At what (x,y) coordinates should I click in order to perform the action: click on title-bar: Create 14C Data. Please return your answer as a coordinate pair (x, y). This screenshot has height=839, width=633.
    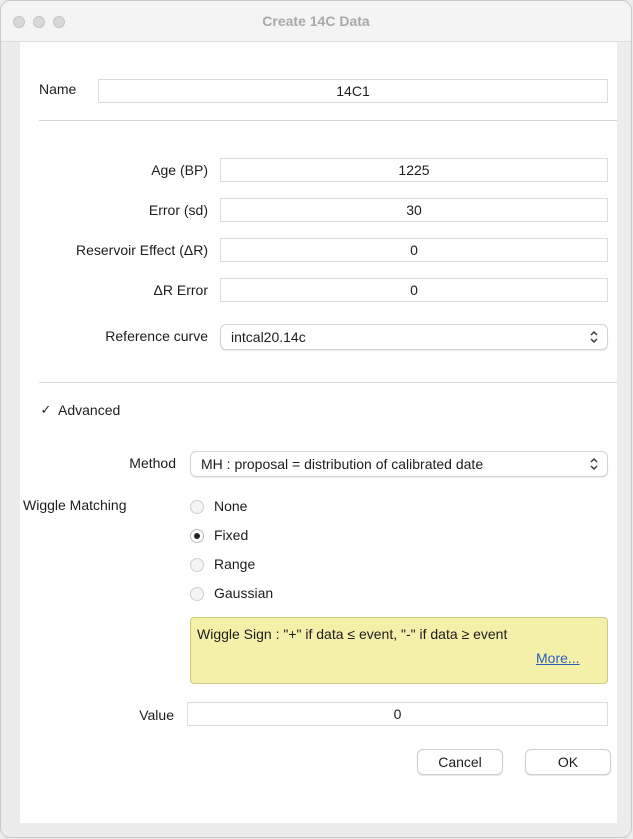
    Looking at the image, I should click on (316, 21).